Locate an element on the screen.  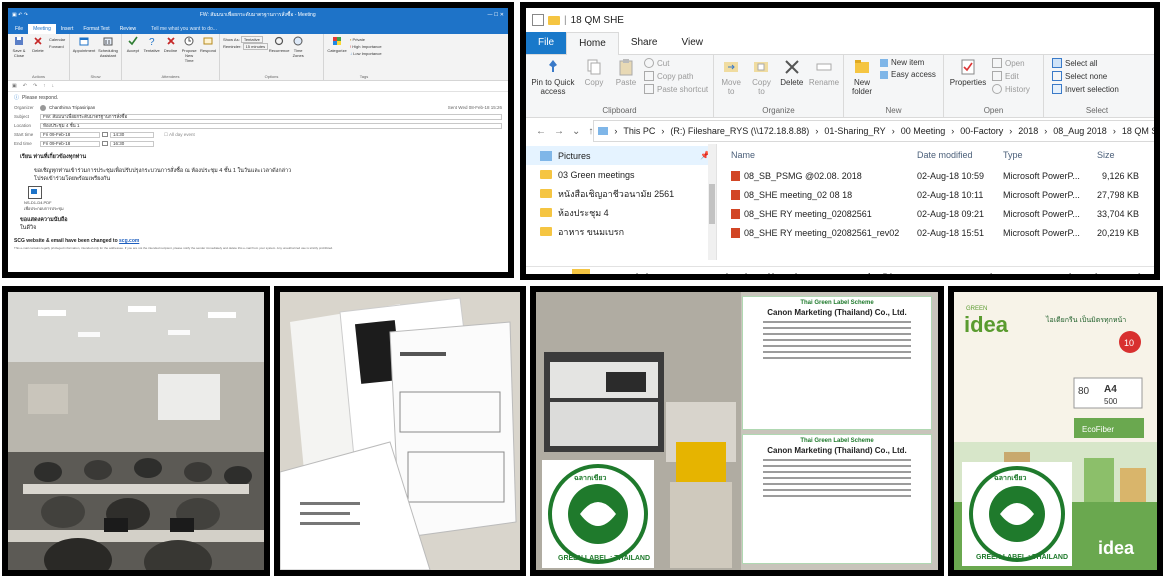
scheduling-assistant-button: Scheduling Assistant is located at coordinates (108, 47).